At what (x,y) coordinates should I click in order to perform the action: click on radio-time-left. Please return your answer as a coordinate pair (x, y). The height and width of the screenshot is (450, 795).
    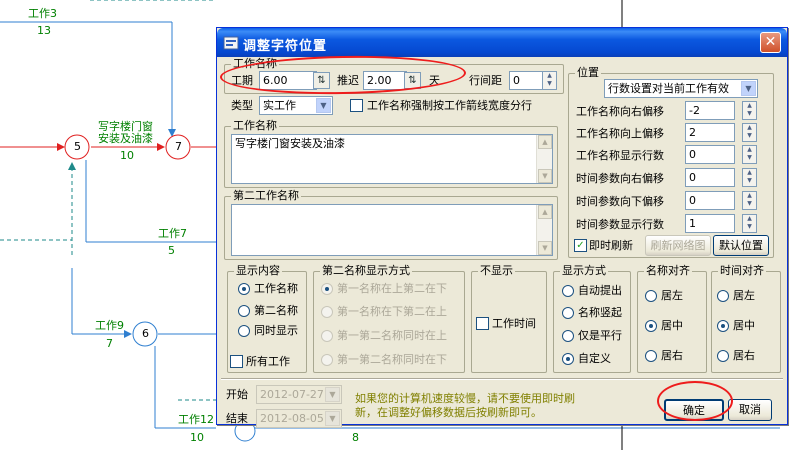
    Looking at the image, I should click on (723, 296).